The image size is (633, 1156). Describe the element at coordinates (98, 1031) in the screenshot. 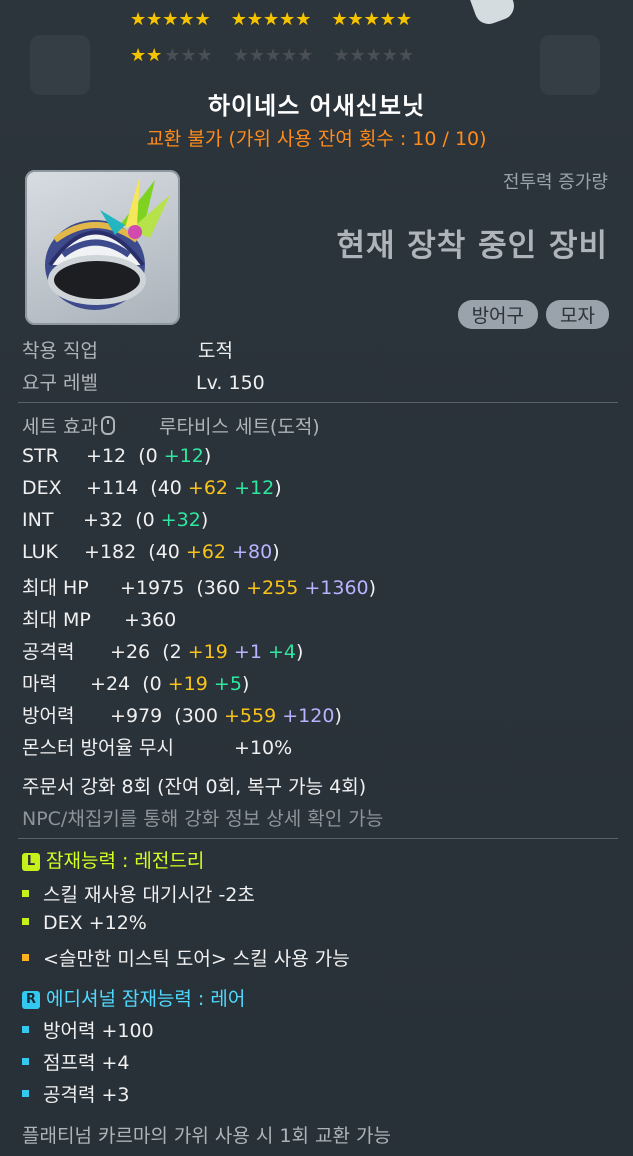

I see `additional-text: 방어력 +100` at that location.